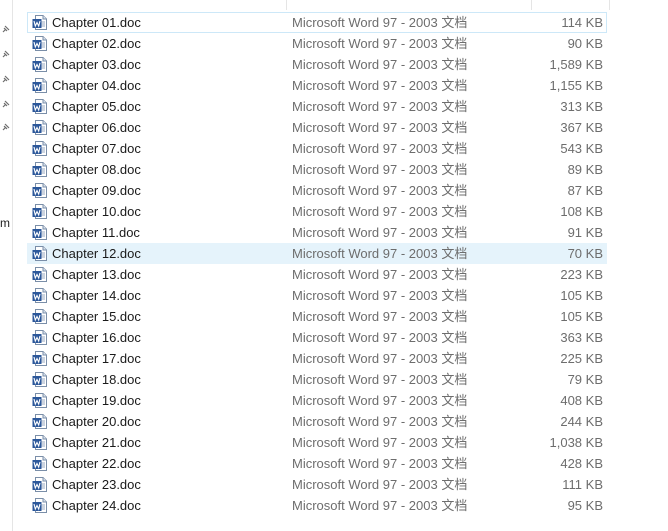 This screenshot has width=668, height=531. I want to click on file-name: Chapter 19.doc, so click(96, 400).